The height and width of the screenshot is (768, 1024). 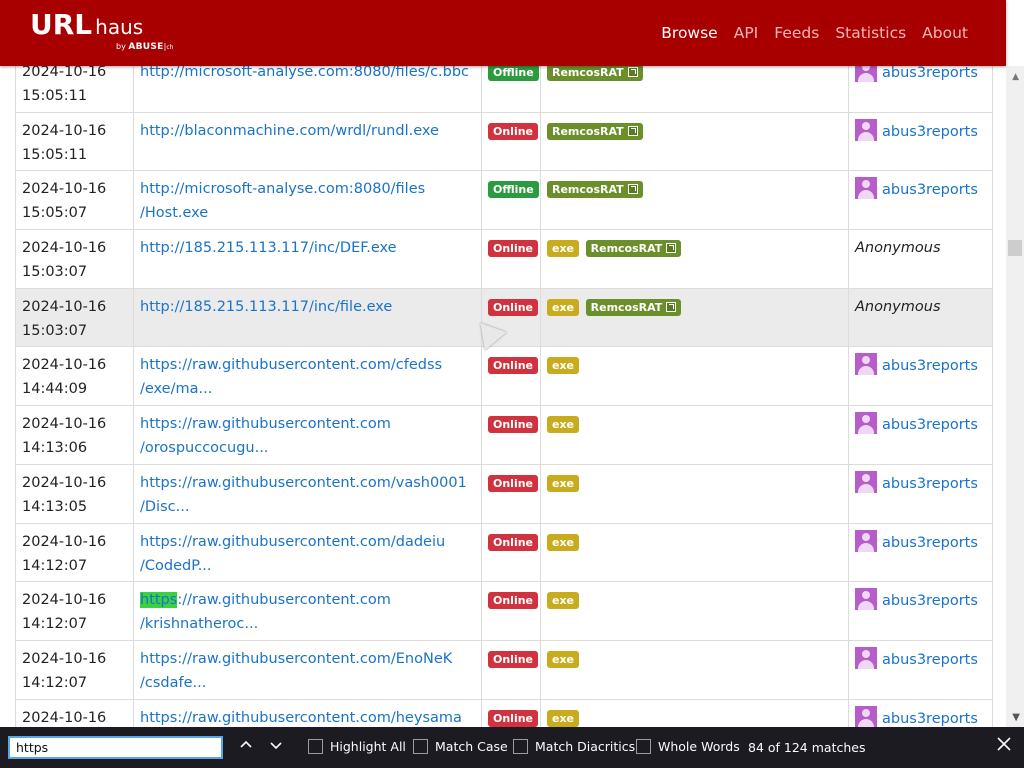 I want to click on nav-about: About, so click(x=945, y=33).